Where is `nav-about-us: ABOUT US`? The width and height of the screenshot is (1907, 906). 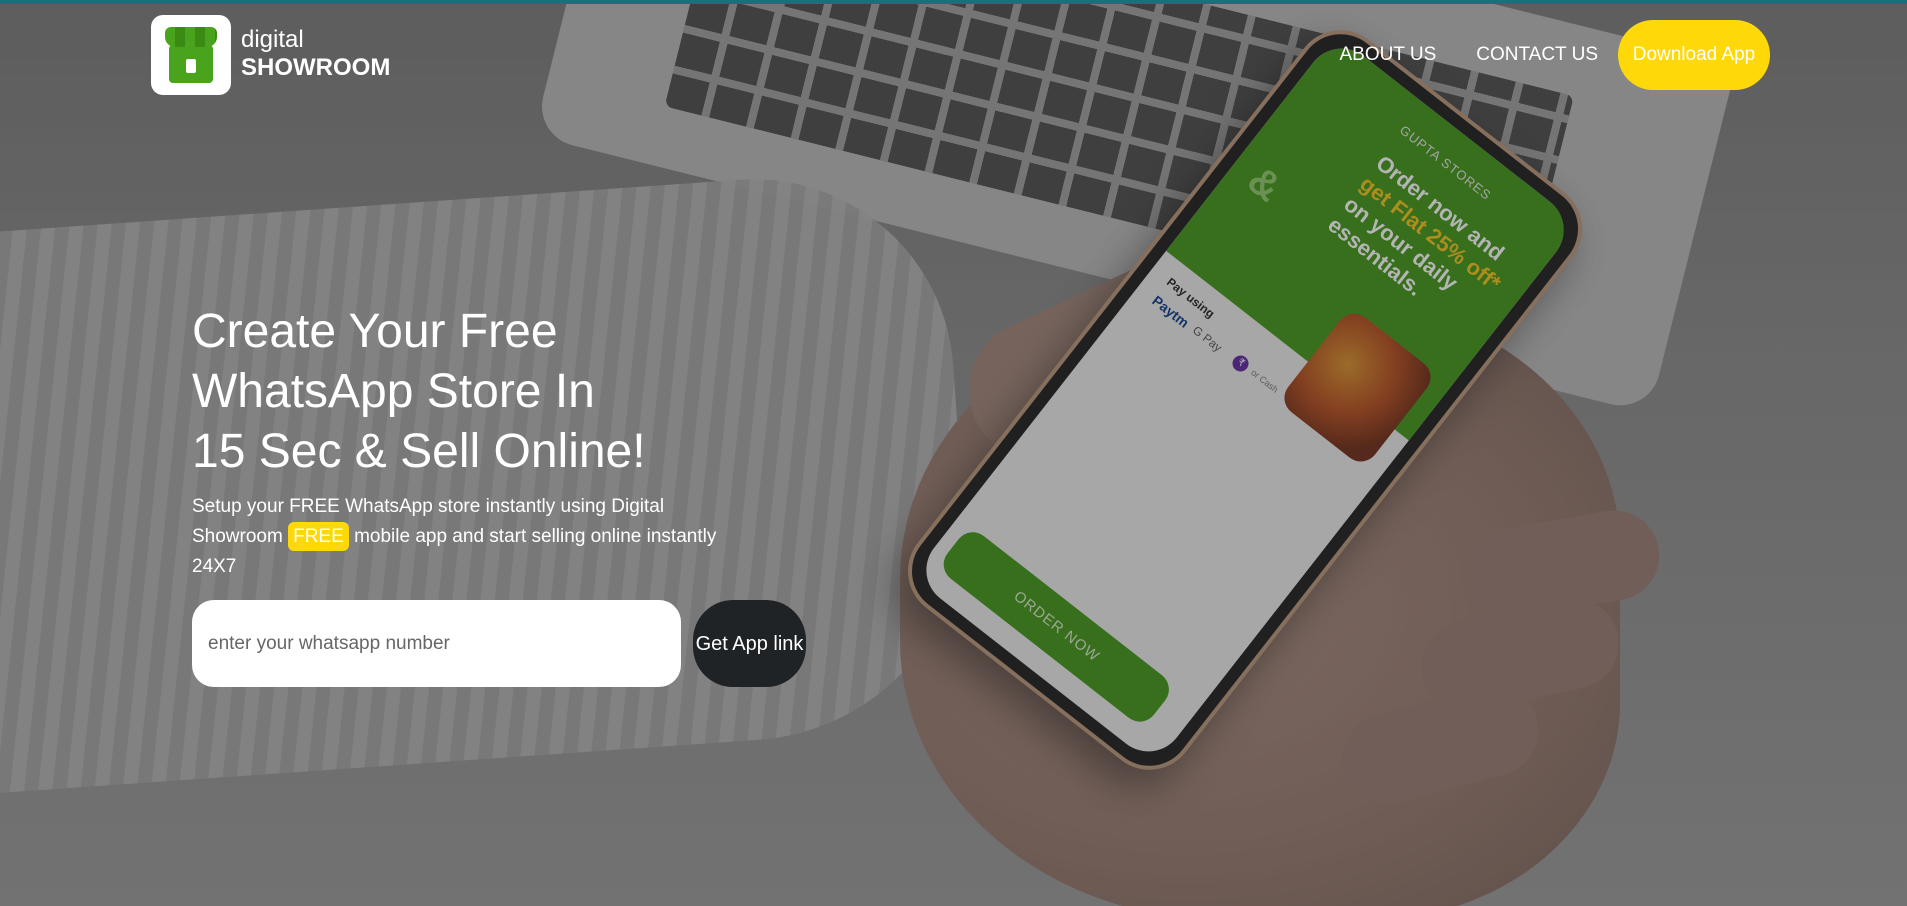
nav-about-us: ABOUT US is located at coordinates (1387, 55).